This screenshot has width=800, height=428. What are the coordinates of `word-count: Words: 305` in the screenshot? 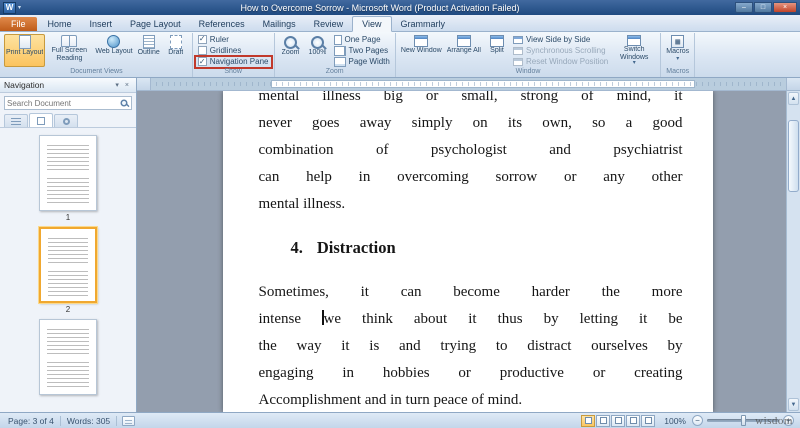 It's located at (89, 420).